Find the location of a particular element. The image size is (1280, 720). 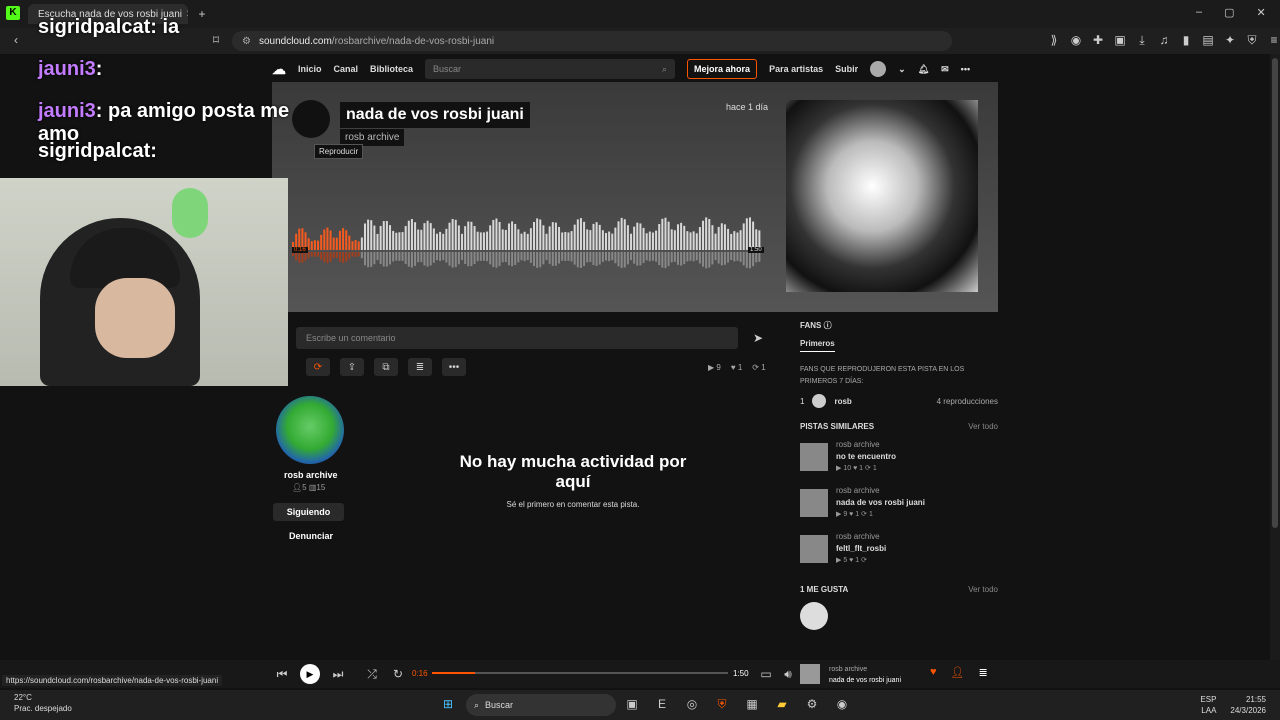

similar-track: rosb archive feltl_flt_rosbi ▶ 5 ♥ 1 ⟳ is located at coordinates (899, 549).